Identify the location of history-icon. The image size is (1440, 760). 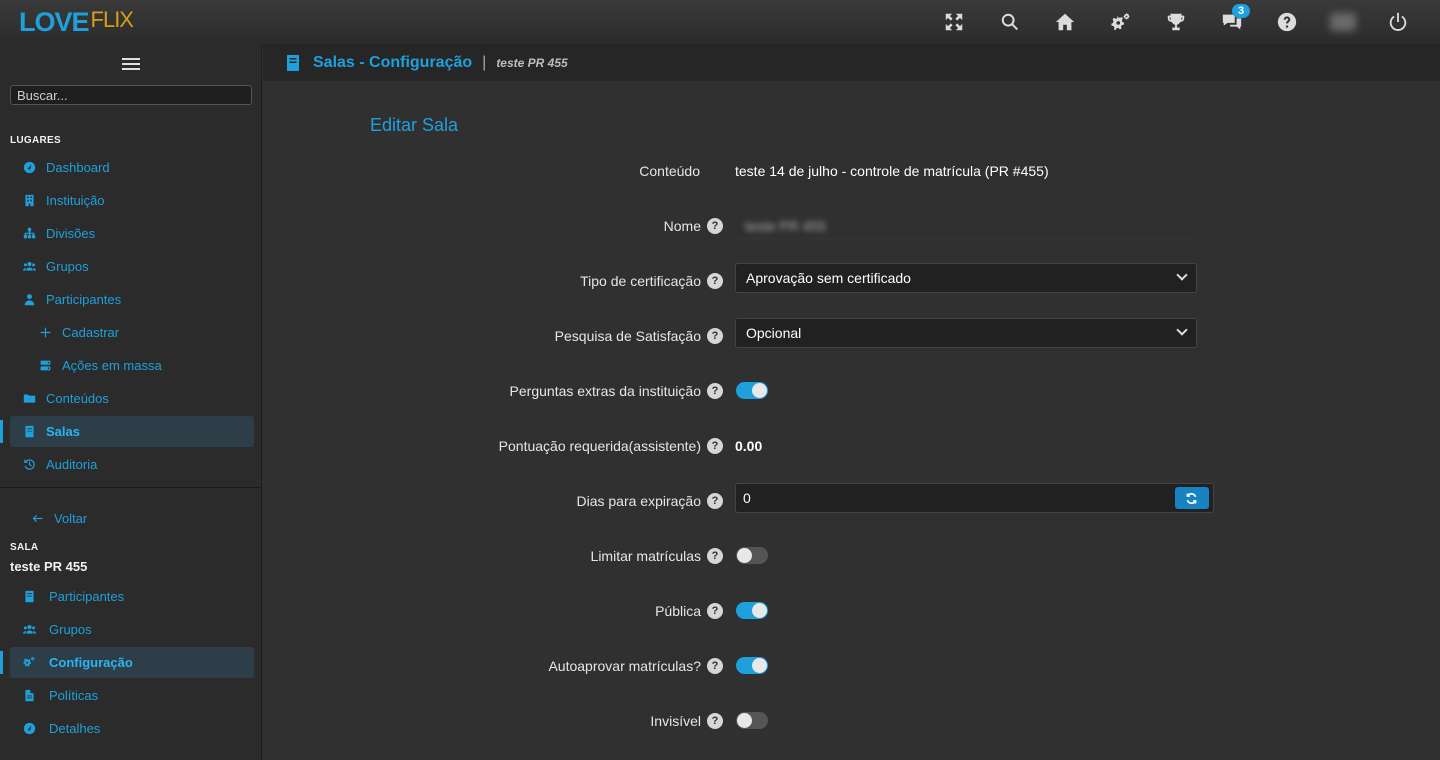
(29, 465).